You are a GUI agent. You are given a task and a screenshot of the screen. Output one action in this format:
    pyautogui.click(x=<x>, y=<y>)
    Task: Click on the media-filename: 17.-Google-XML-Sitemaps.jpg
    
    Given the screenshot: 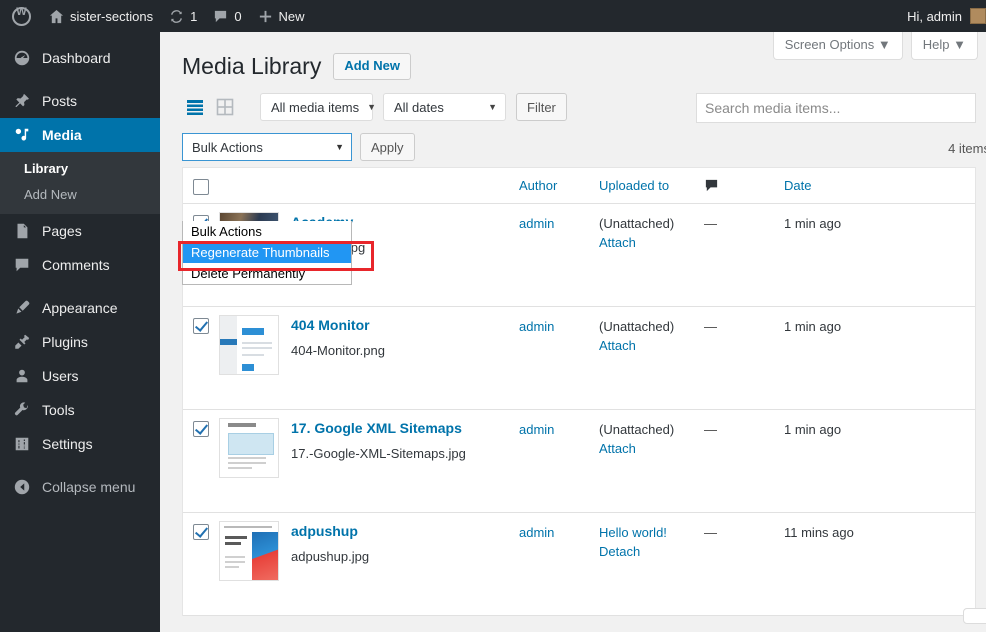 What is the action you would take?
    pyautogui.click(x=378, y=453)
    